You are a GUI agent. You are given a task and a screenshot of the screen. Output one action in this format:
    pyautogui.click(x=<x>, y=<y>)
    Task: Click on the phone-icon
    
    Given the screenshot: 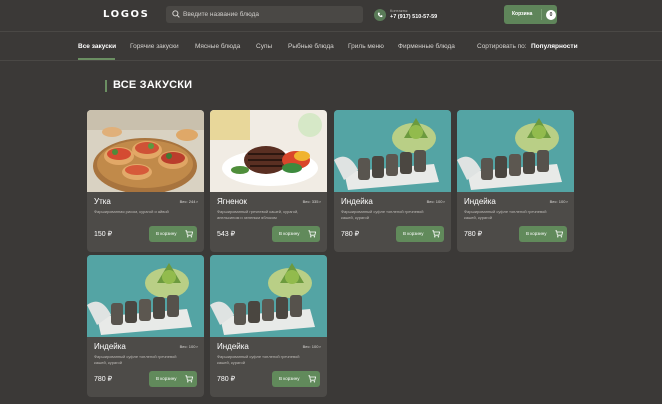 What is the action you would take?
    pyautogui.click(x=380, y=15)
    